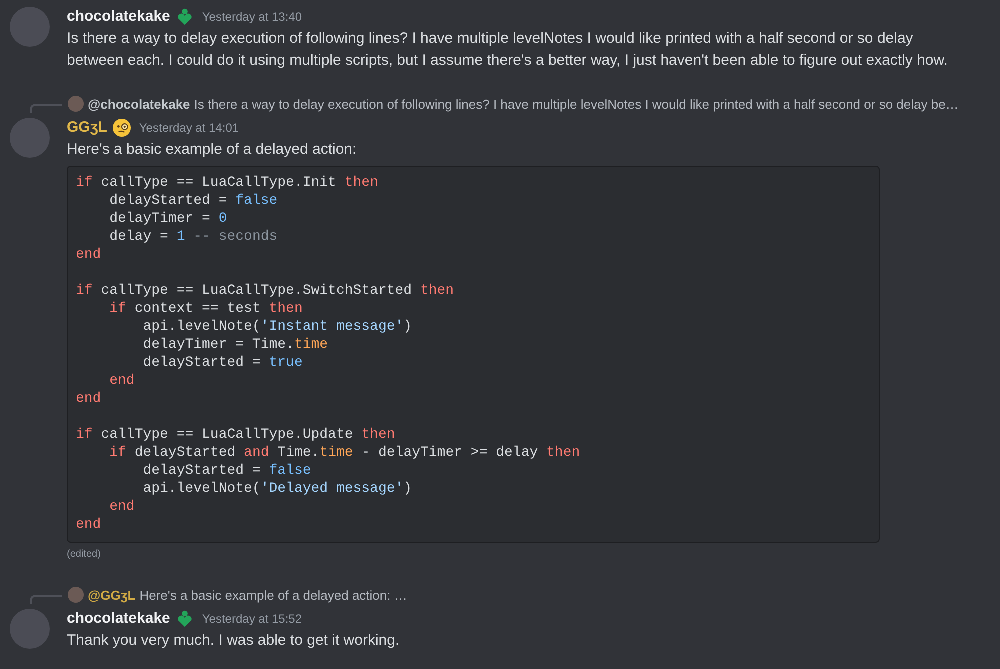 The height and width of the screenshot is (669, 1000). Describe the element at coordinates (235, 345) in the screenshot. I see `code-line: delayTimer = Time.time` at that location.